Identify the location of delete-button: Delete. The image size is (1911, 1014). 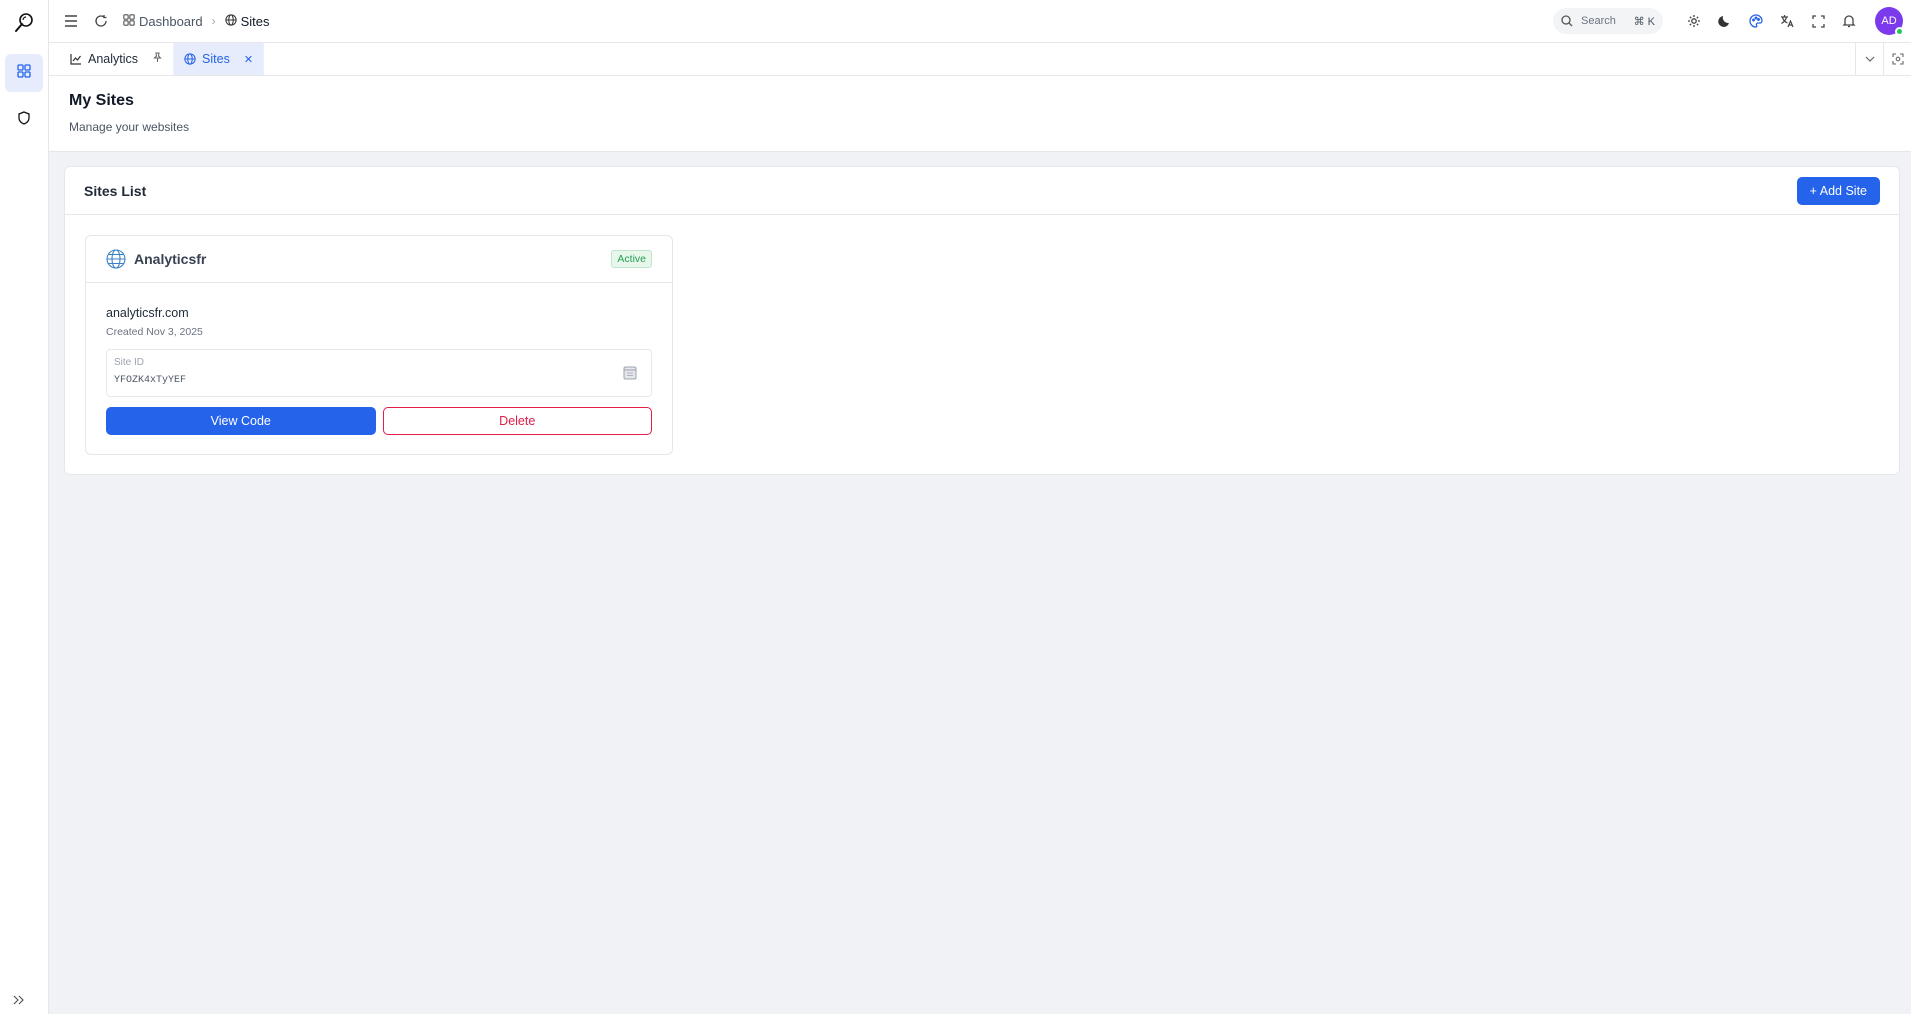
(517, 421).